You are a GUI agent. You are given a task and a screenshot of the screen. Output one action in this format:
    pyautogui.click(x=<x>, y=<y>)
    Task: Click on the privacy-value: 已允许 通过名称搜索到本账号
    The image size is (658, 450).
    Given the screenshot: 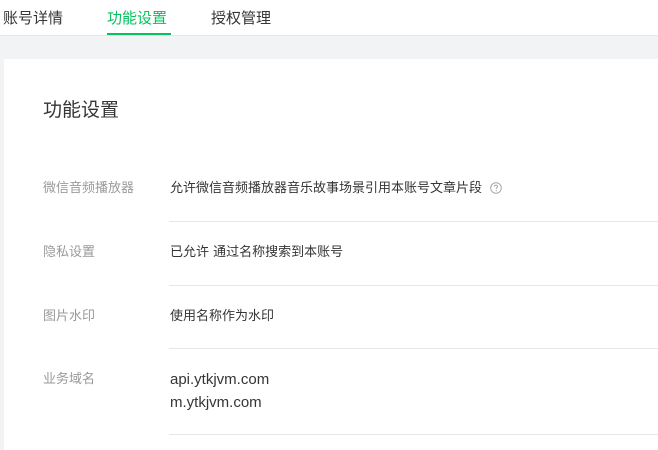 What is the action you would take?
    pyautogui.click(x=257, y=252)
    